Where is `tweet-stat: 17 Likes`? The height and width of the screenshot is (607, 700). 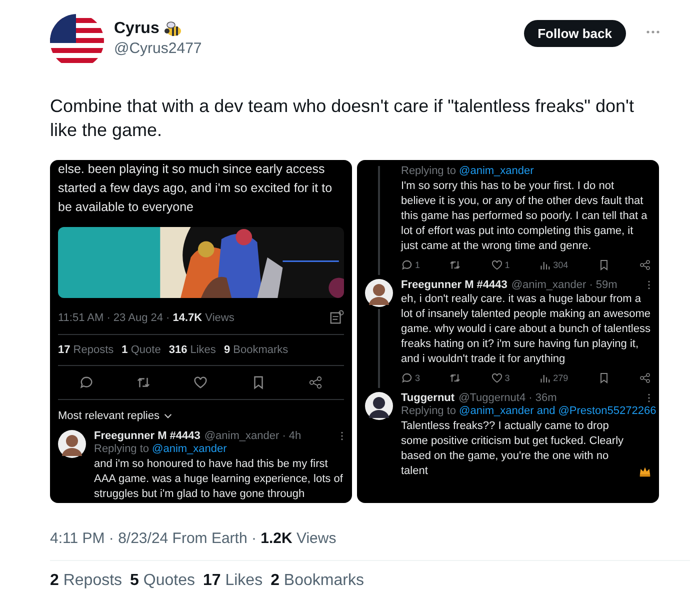 tweet-stat: 17 Likes is located at coordinates (232, 581).